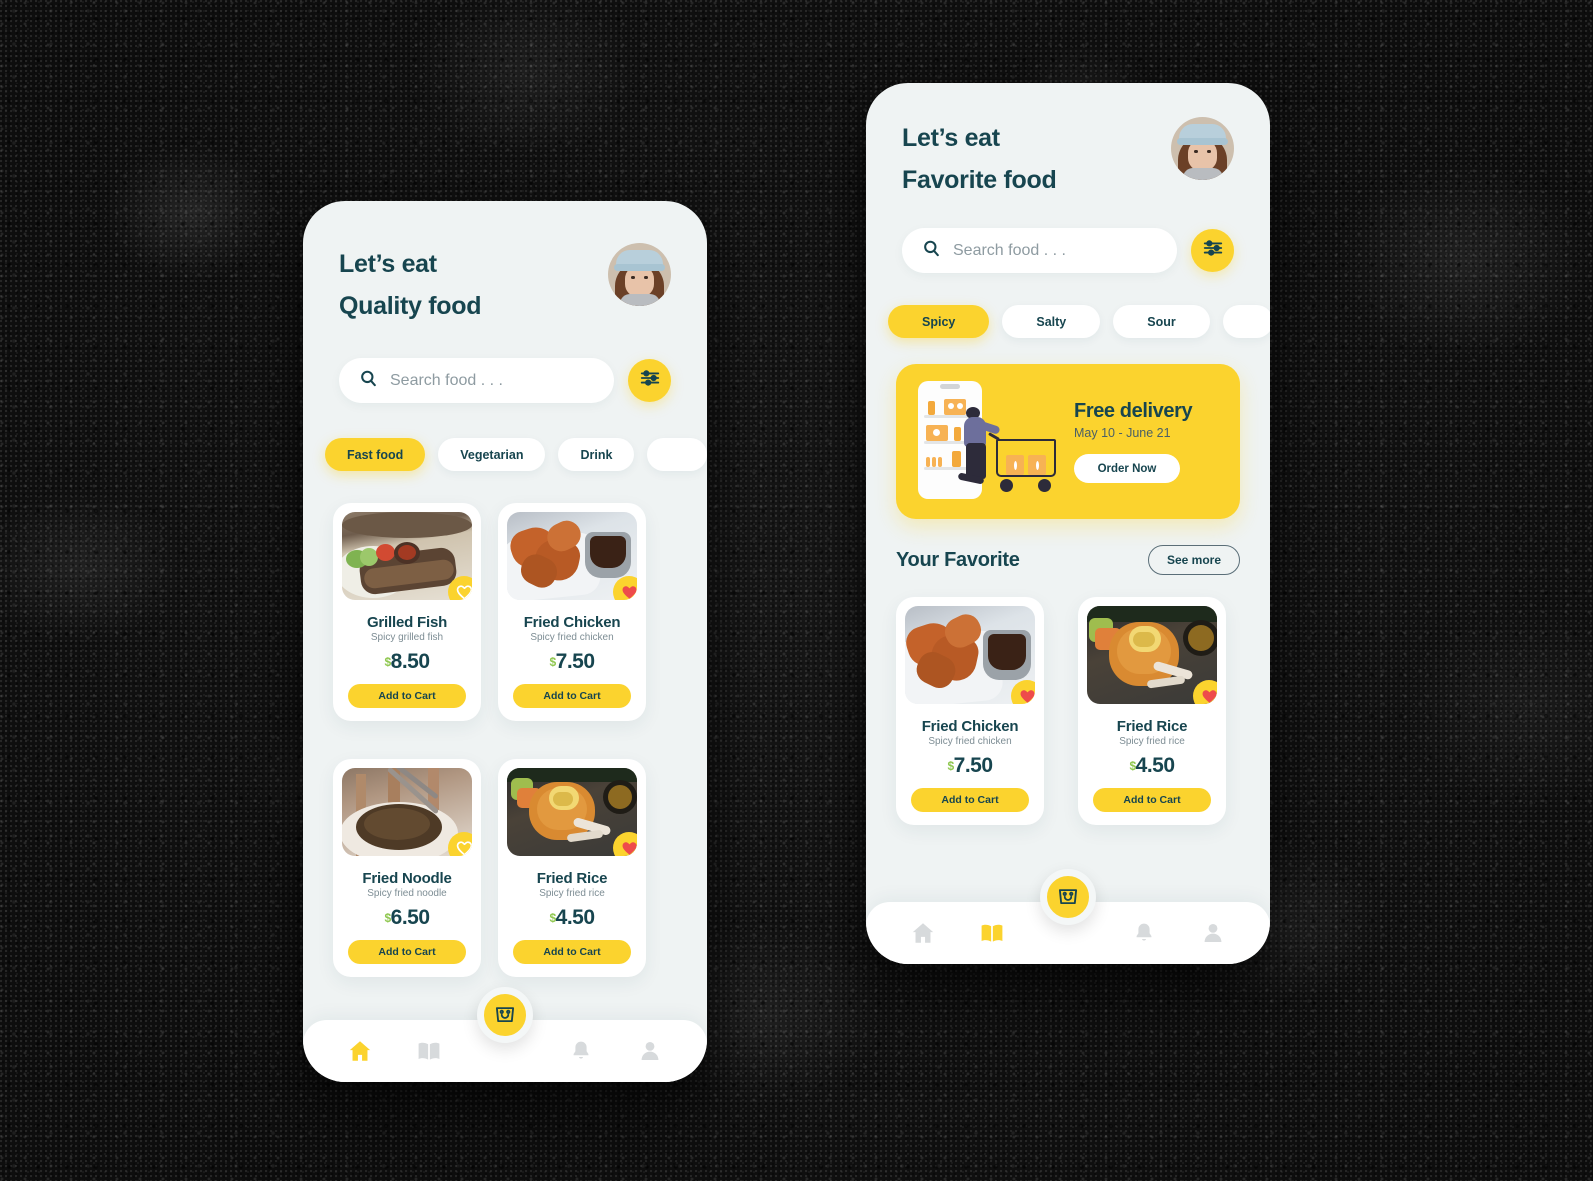  I want to click on header: Let’s eat Quality food, so click(505, 285).